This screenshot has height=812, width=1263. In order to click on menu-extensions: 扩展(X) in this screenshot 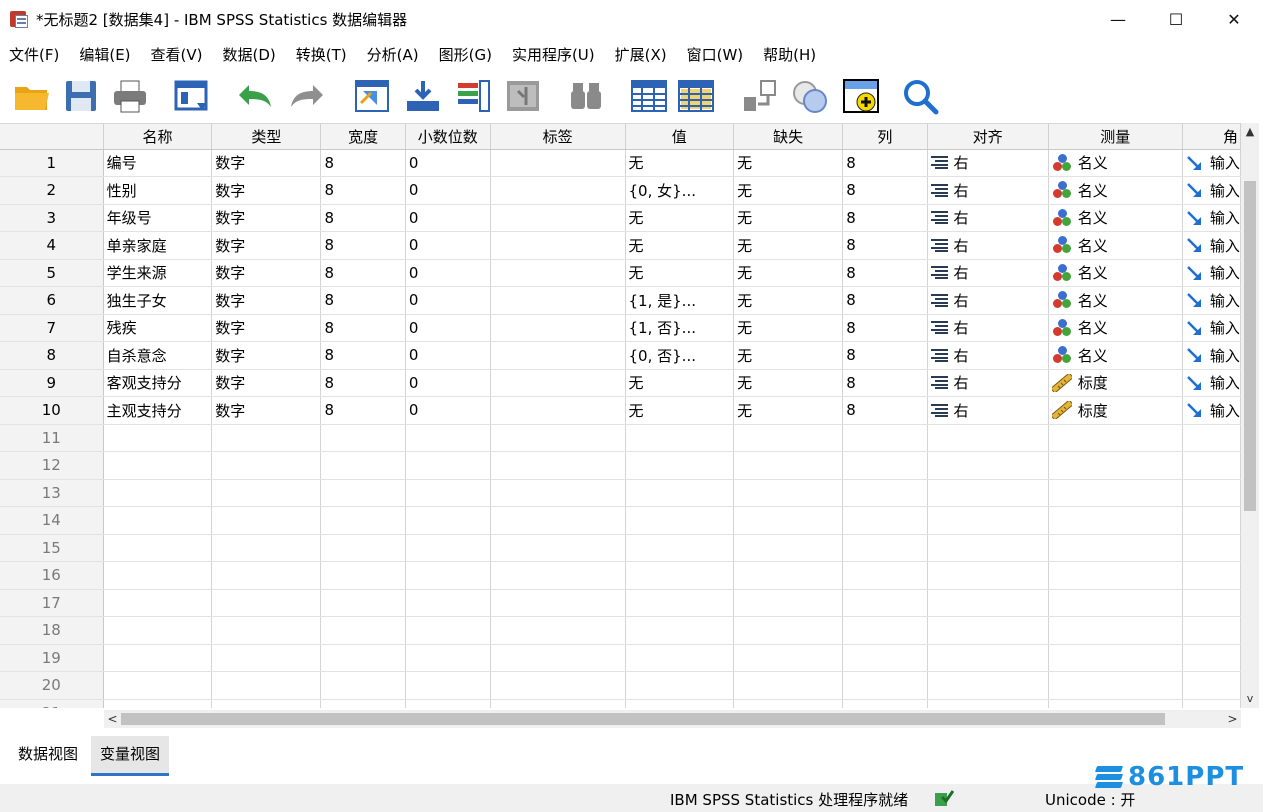, I will do `click(641, 55)`.